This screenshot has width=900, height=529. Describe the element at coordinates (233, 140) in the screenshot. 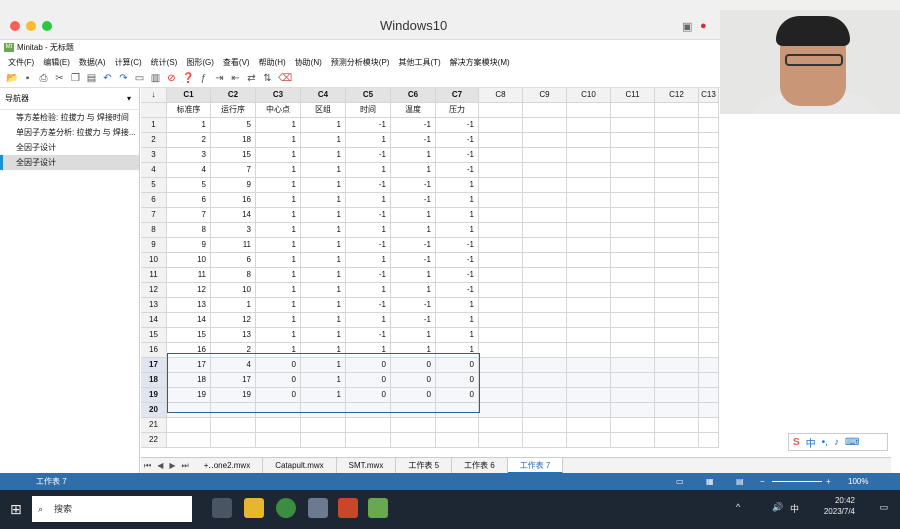

I see `table-cell: 18` at that location.